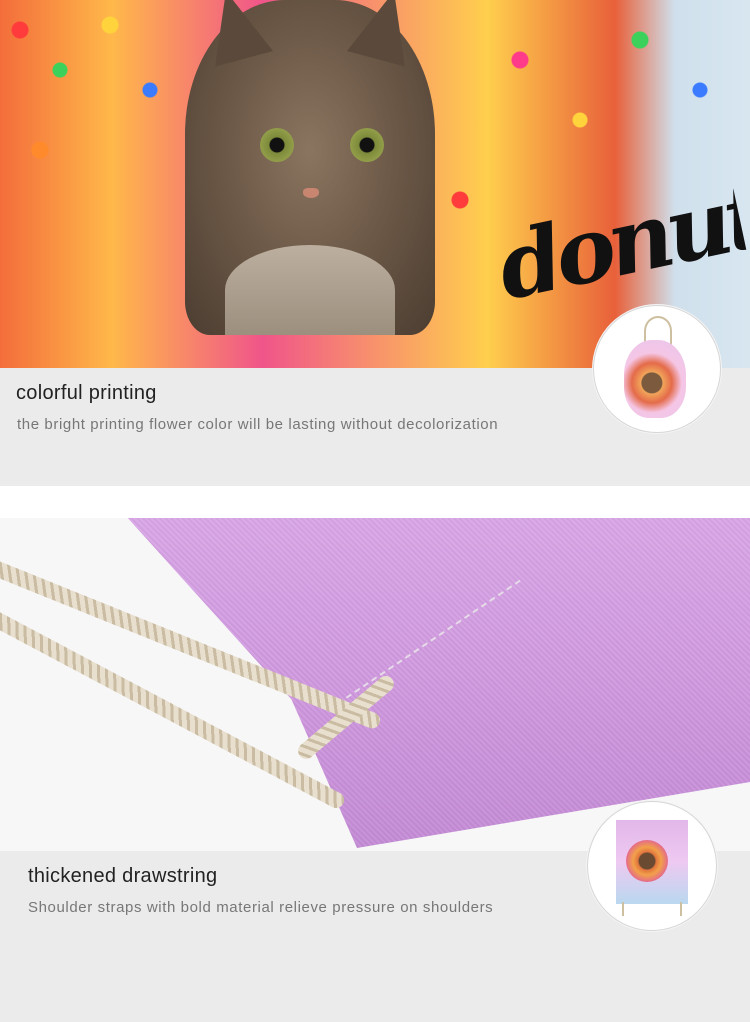 The width and height of the screenshot is (750, 1022). I want to click on kitten-paws, so click(310, 290).